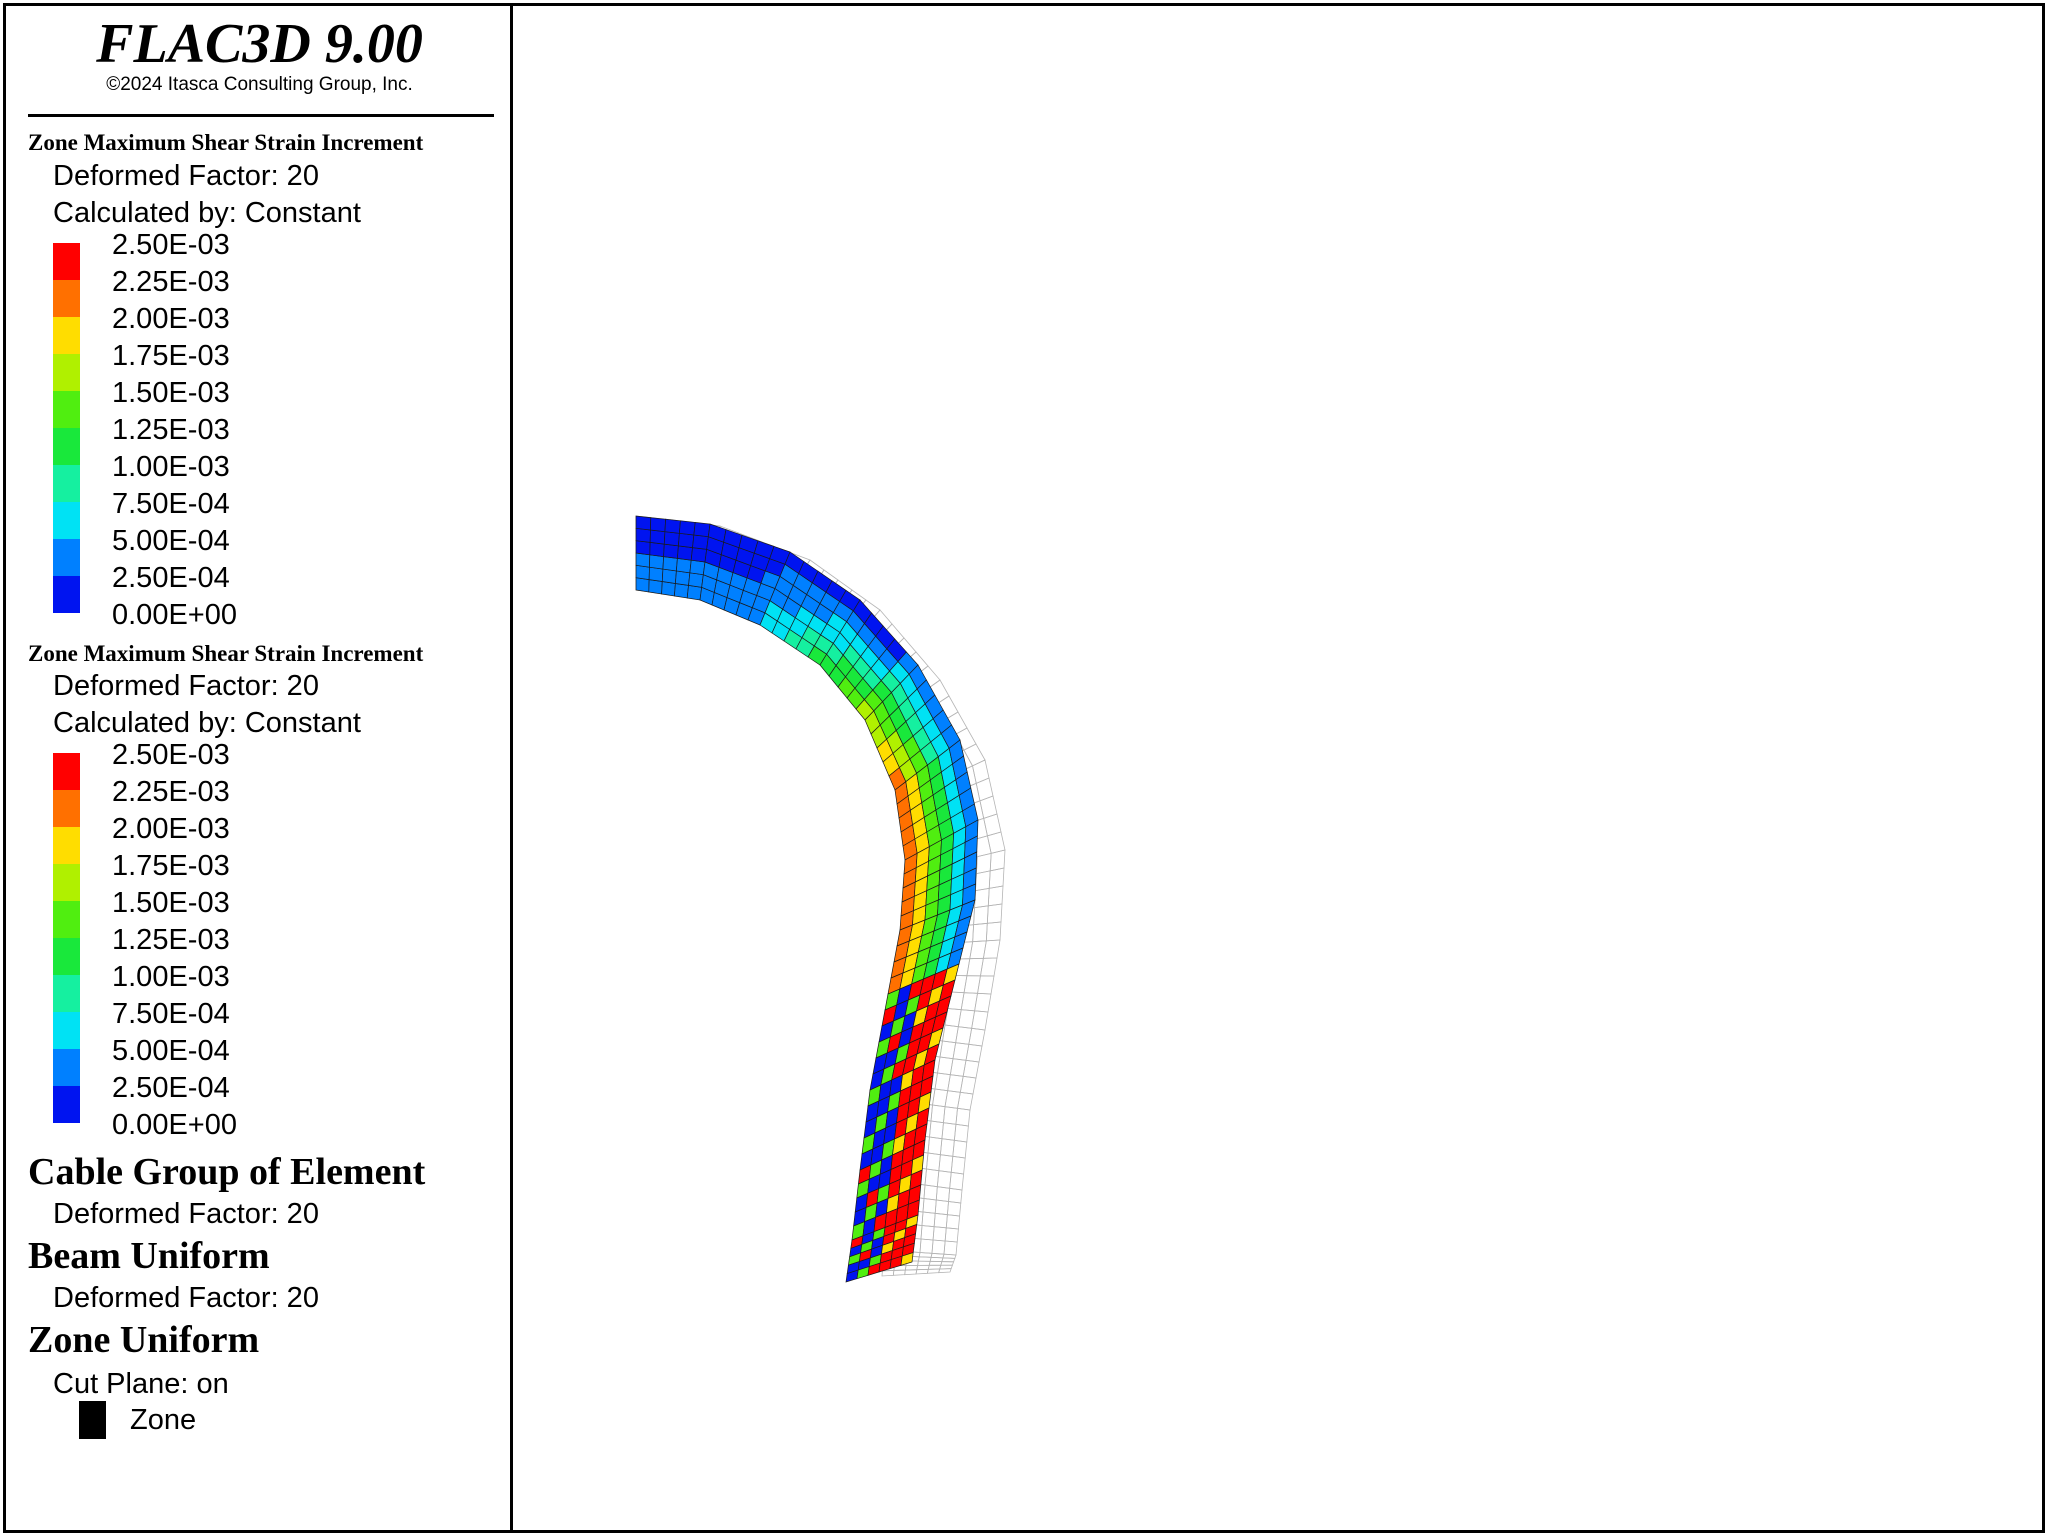 The height and width of the screenshot is (1536, 2048). What do you see at coordinates (820, 899) in the screenshot?
I see `deformed-lining-model` at bounding box center [820, 899].